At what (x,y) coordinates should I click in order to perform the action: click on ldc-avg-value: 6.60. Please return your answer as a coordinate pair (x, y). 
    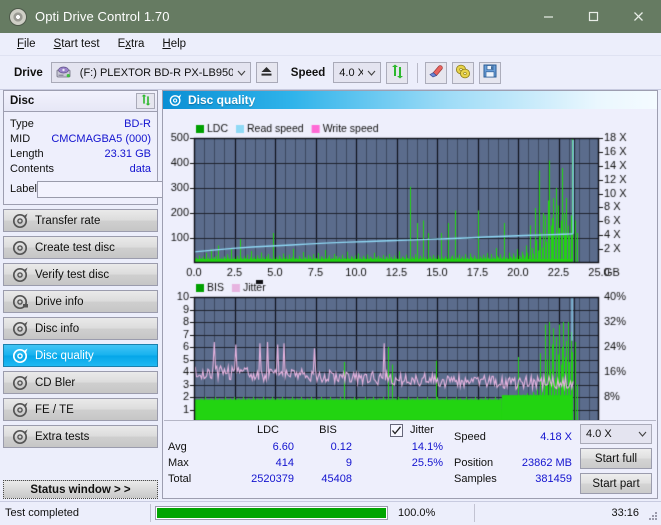
    Looking at the image, I should click on (283, 447).